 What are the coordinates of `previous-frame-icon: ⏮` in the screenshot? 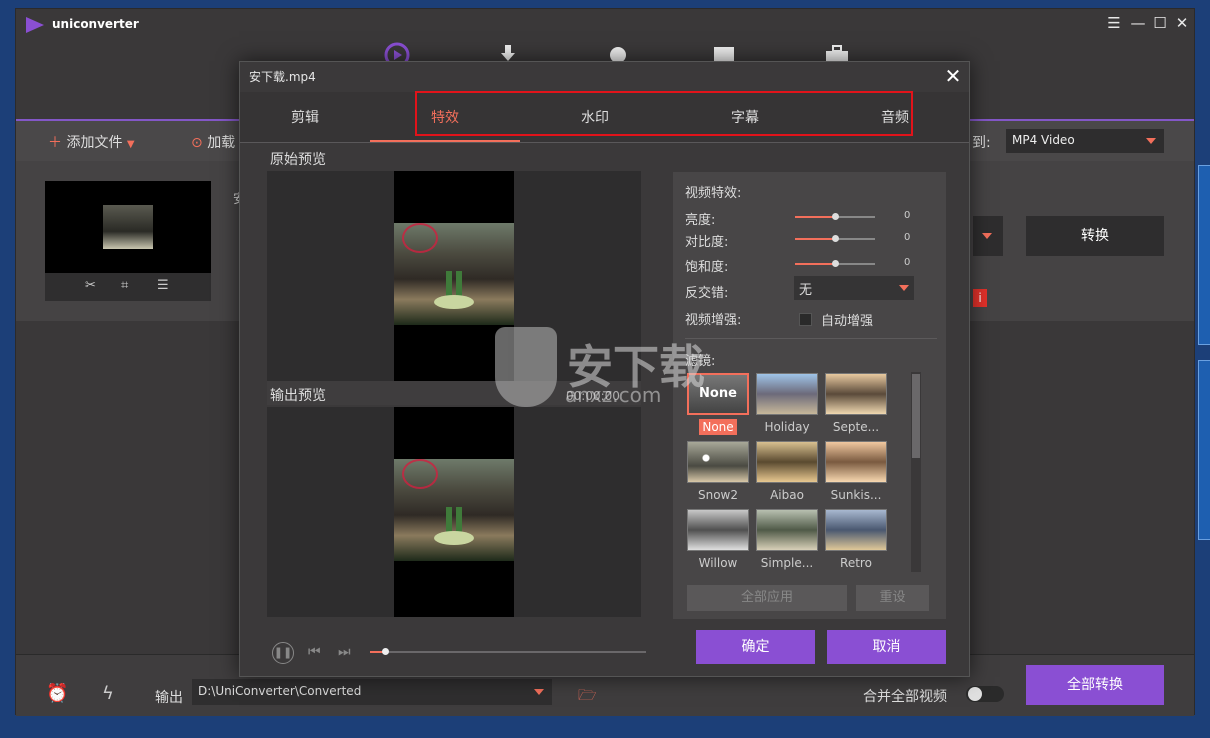 It's located at (314, 652).